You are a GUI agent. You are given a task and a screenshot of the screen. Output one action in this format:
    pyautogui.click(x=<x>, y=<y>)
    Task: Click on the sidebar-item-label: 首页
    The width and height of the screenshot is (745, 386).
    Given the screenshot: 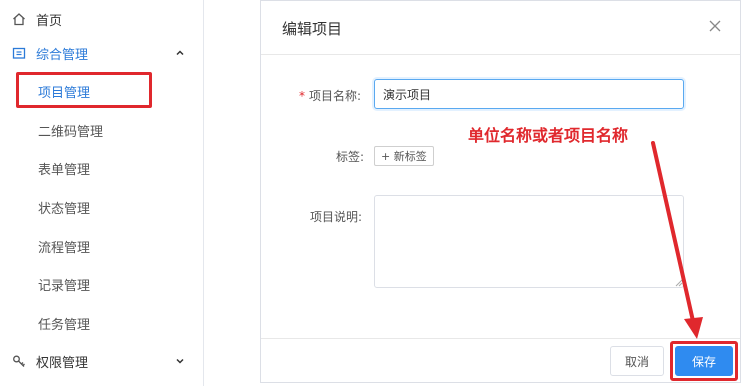 What is the action you would take?
    pyautogui.click(x=49, y=21)
    